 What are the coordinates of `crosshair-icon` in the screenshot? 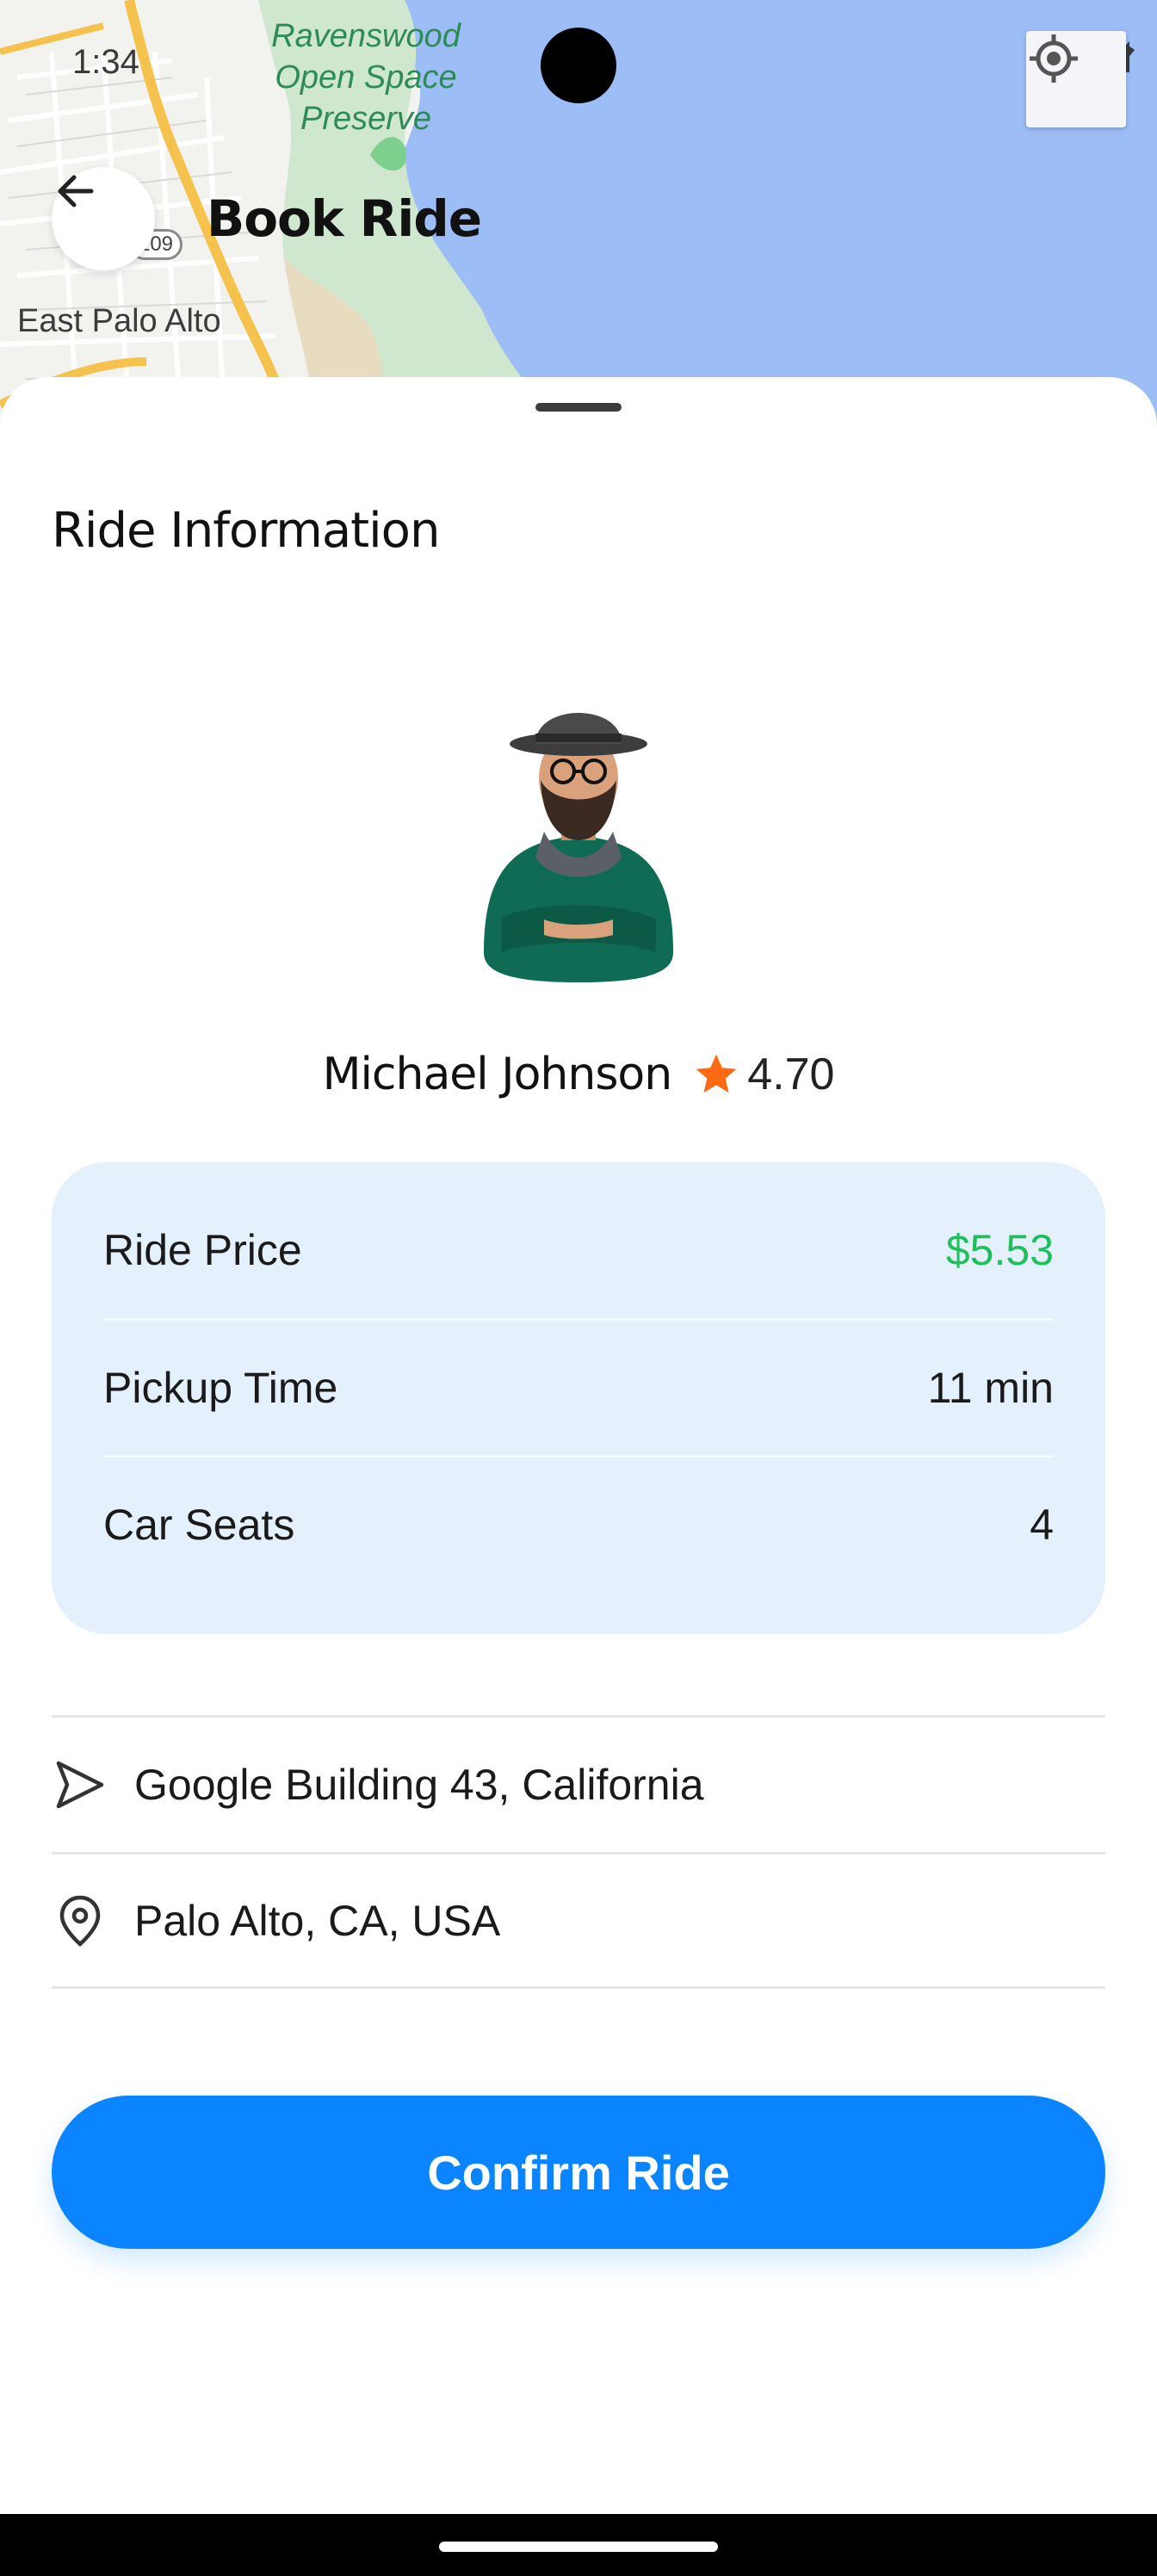 It's located at (1054, 59).